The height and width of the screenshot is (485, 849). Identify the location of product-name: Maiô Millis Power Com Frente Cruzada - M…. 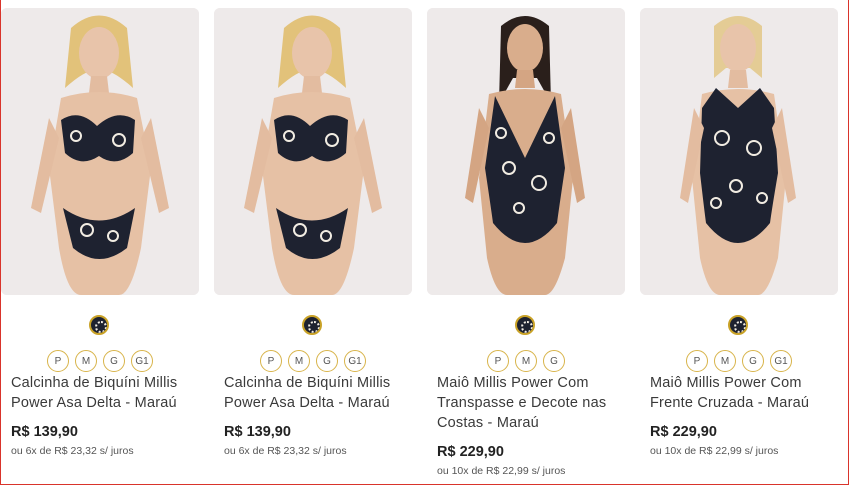
(745, 393).